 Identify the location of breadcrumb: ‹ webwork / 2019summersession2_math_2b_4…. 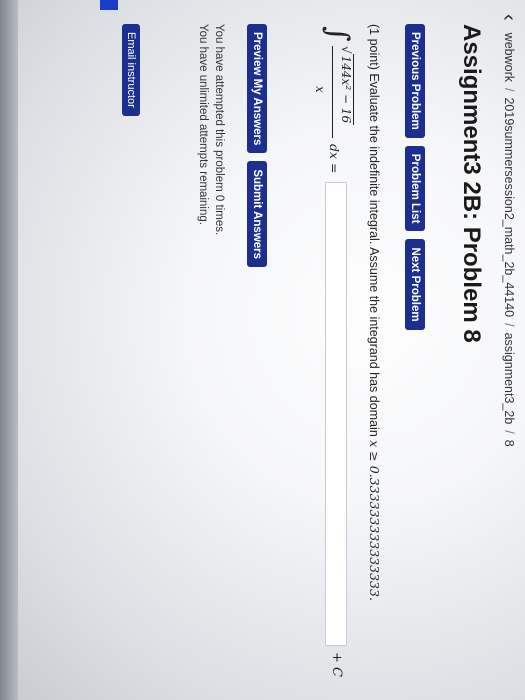
(509, 230).